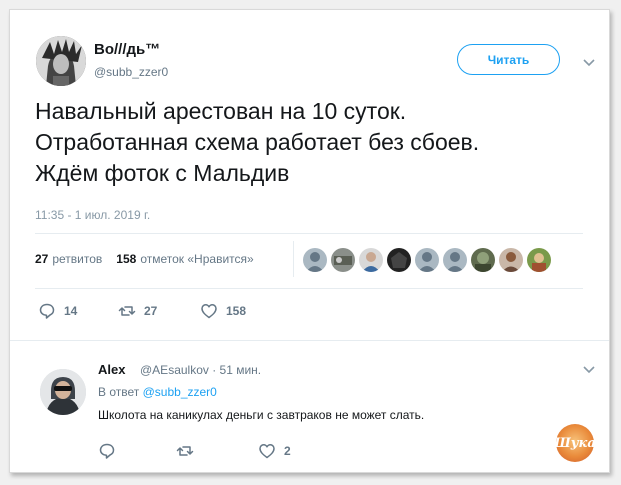 This screenshot has height=485, width=621. I want to click on reply-like-button: 2, so click(274, 451).